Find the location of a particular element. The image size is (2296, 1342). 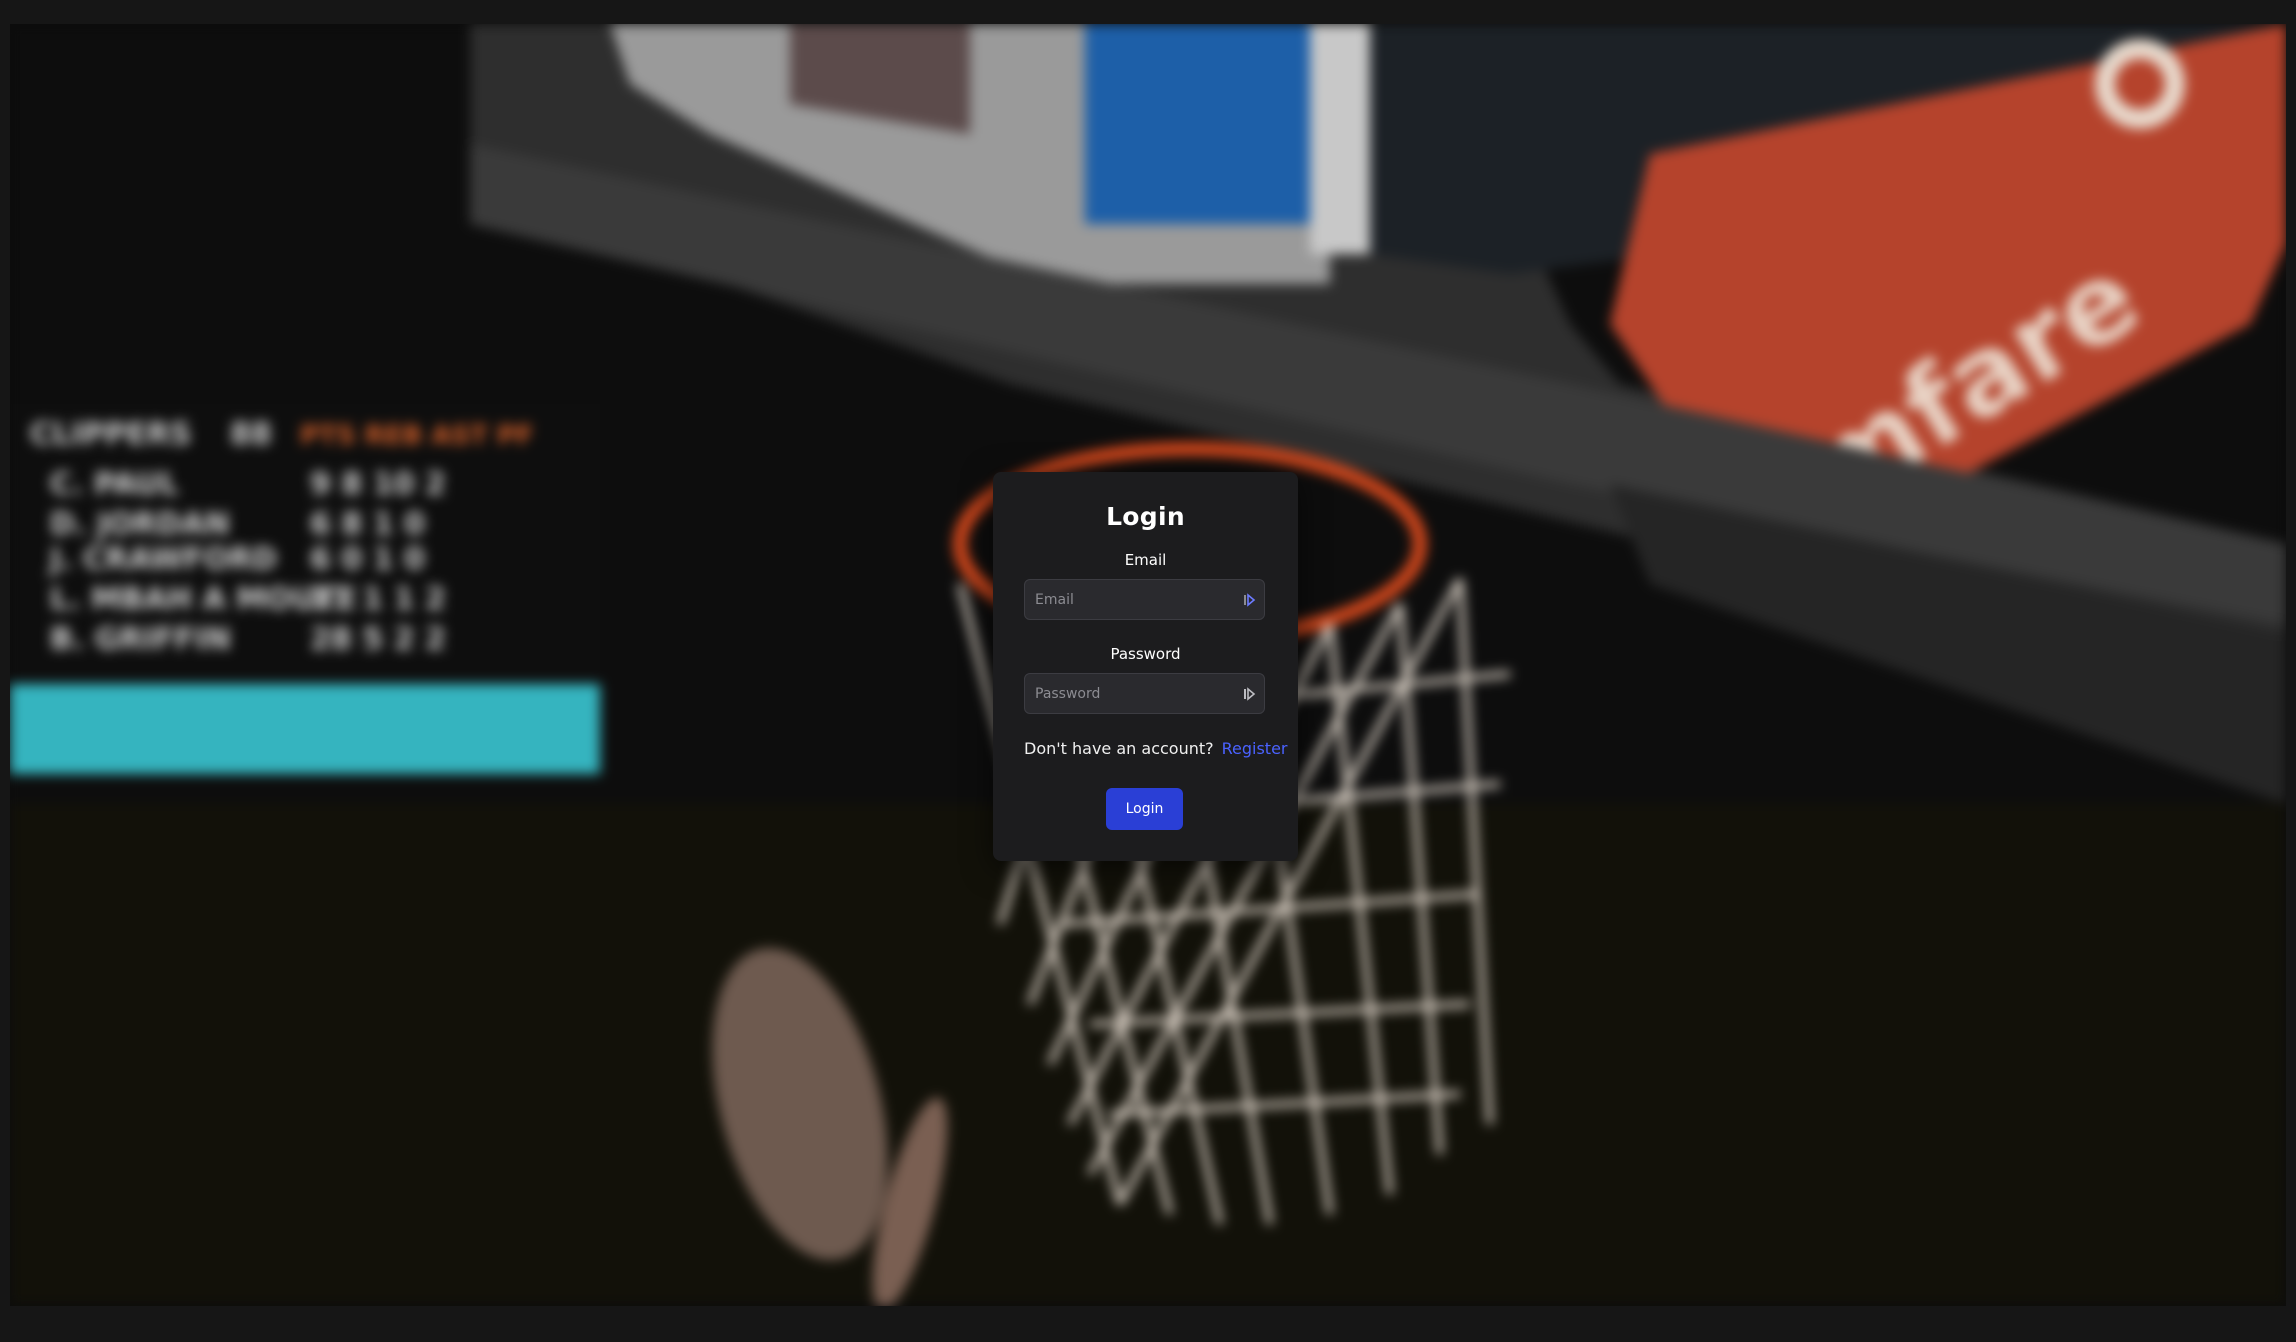

password-label: Password is located at coordinates (1145, 654).